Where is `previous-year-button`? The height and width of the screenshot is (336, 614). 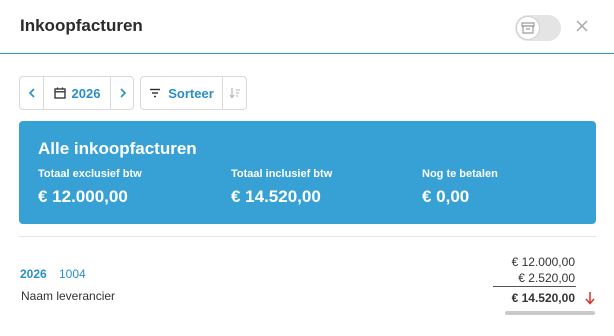
previous-year-button is located at coordinates (32, 93).